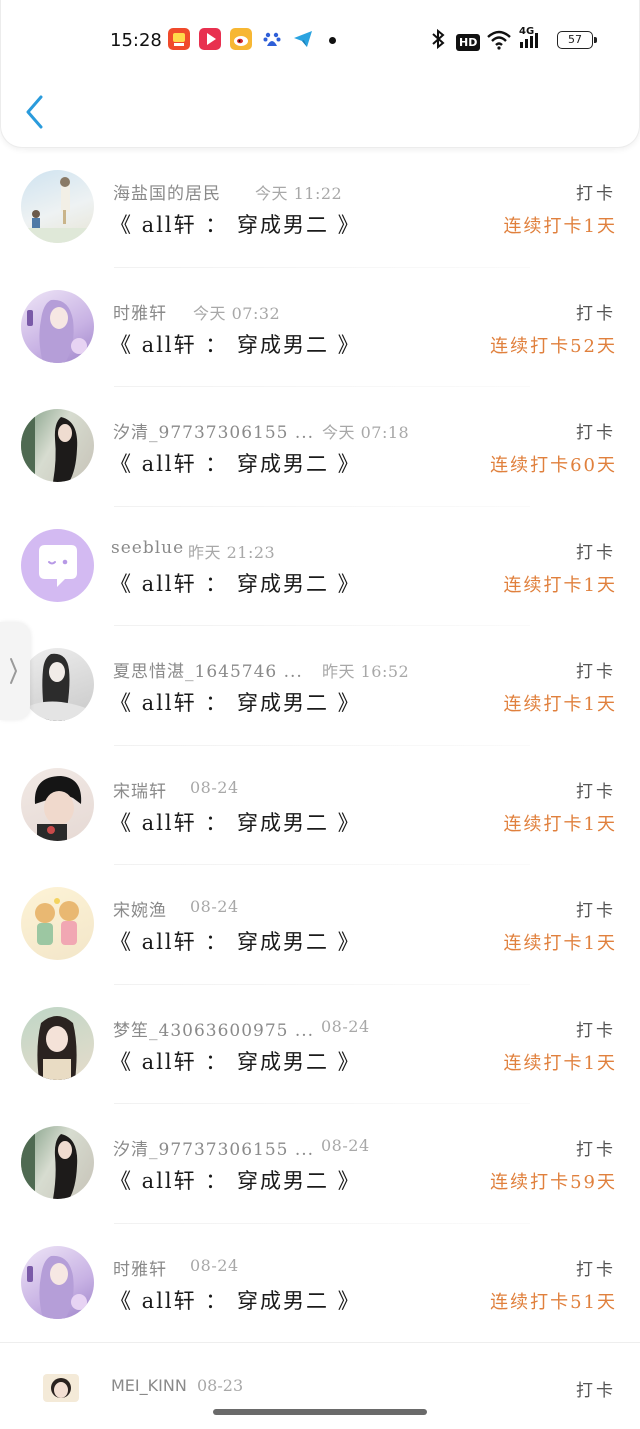 The image size is (640, 1429). What do you see at coordinates (553, 346) in the screenshot?
I see `streak-count: 连续打卡52天` at bounding box center [553, 346].